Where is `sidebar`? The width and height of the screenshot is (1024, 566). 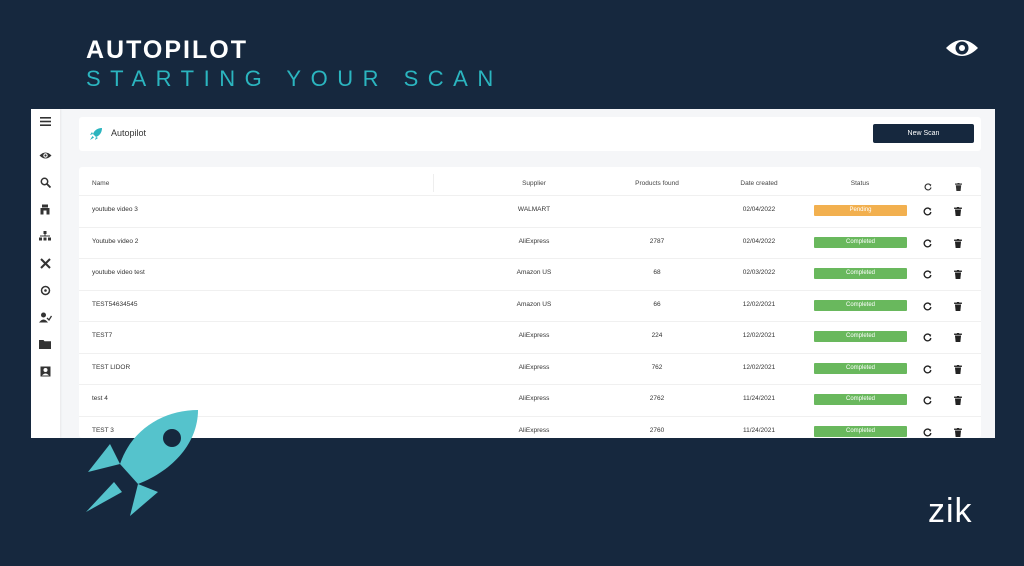
sidebar is located at coordinates (45, 273).